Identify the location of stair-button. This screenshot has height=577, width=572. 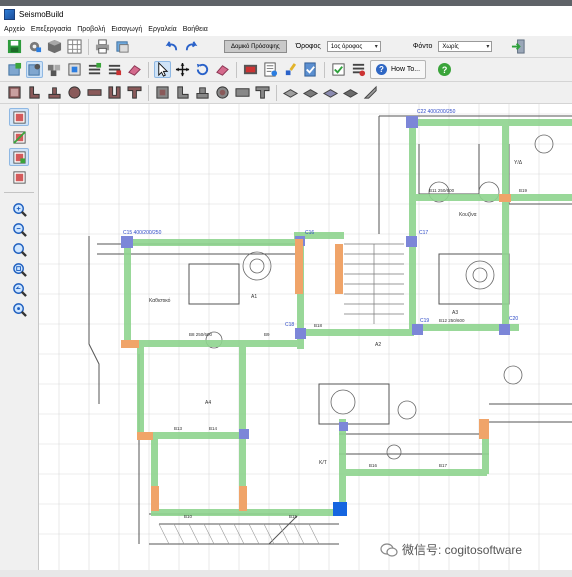
(370, 92).